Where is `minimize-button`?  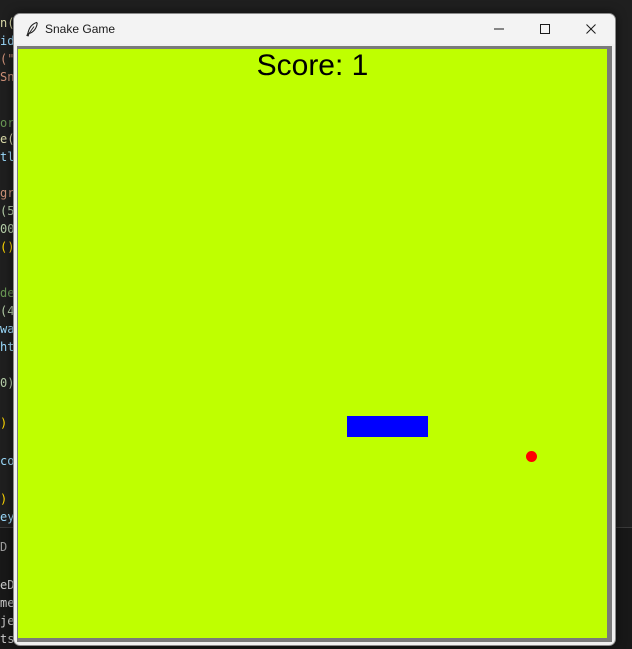
minimize-button is located at coordinates (499, 29).